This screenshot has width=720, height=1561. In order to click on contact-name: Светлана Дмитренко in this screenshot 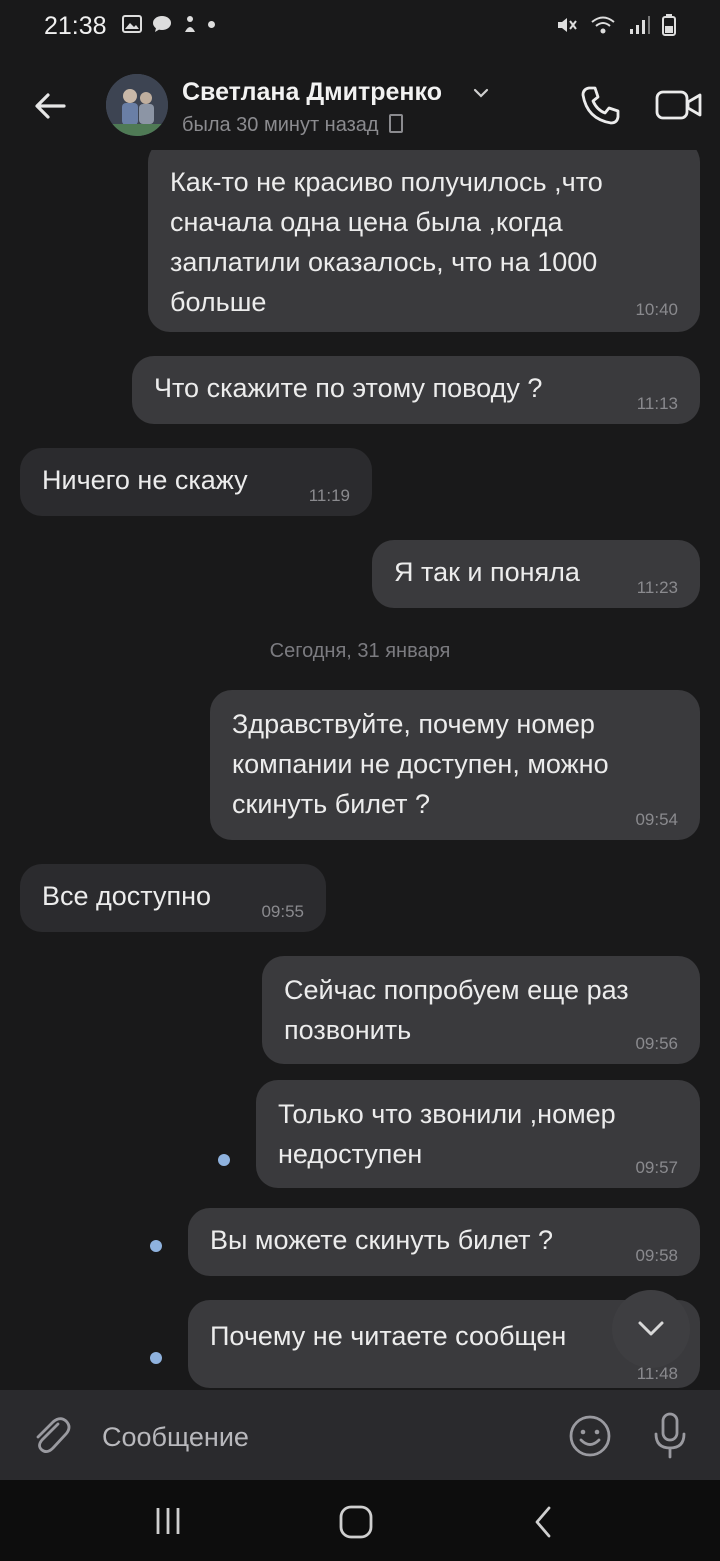, I will do `click(312, 92)`.